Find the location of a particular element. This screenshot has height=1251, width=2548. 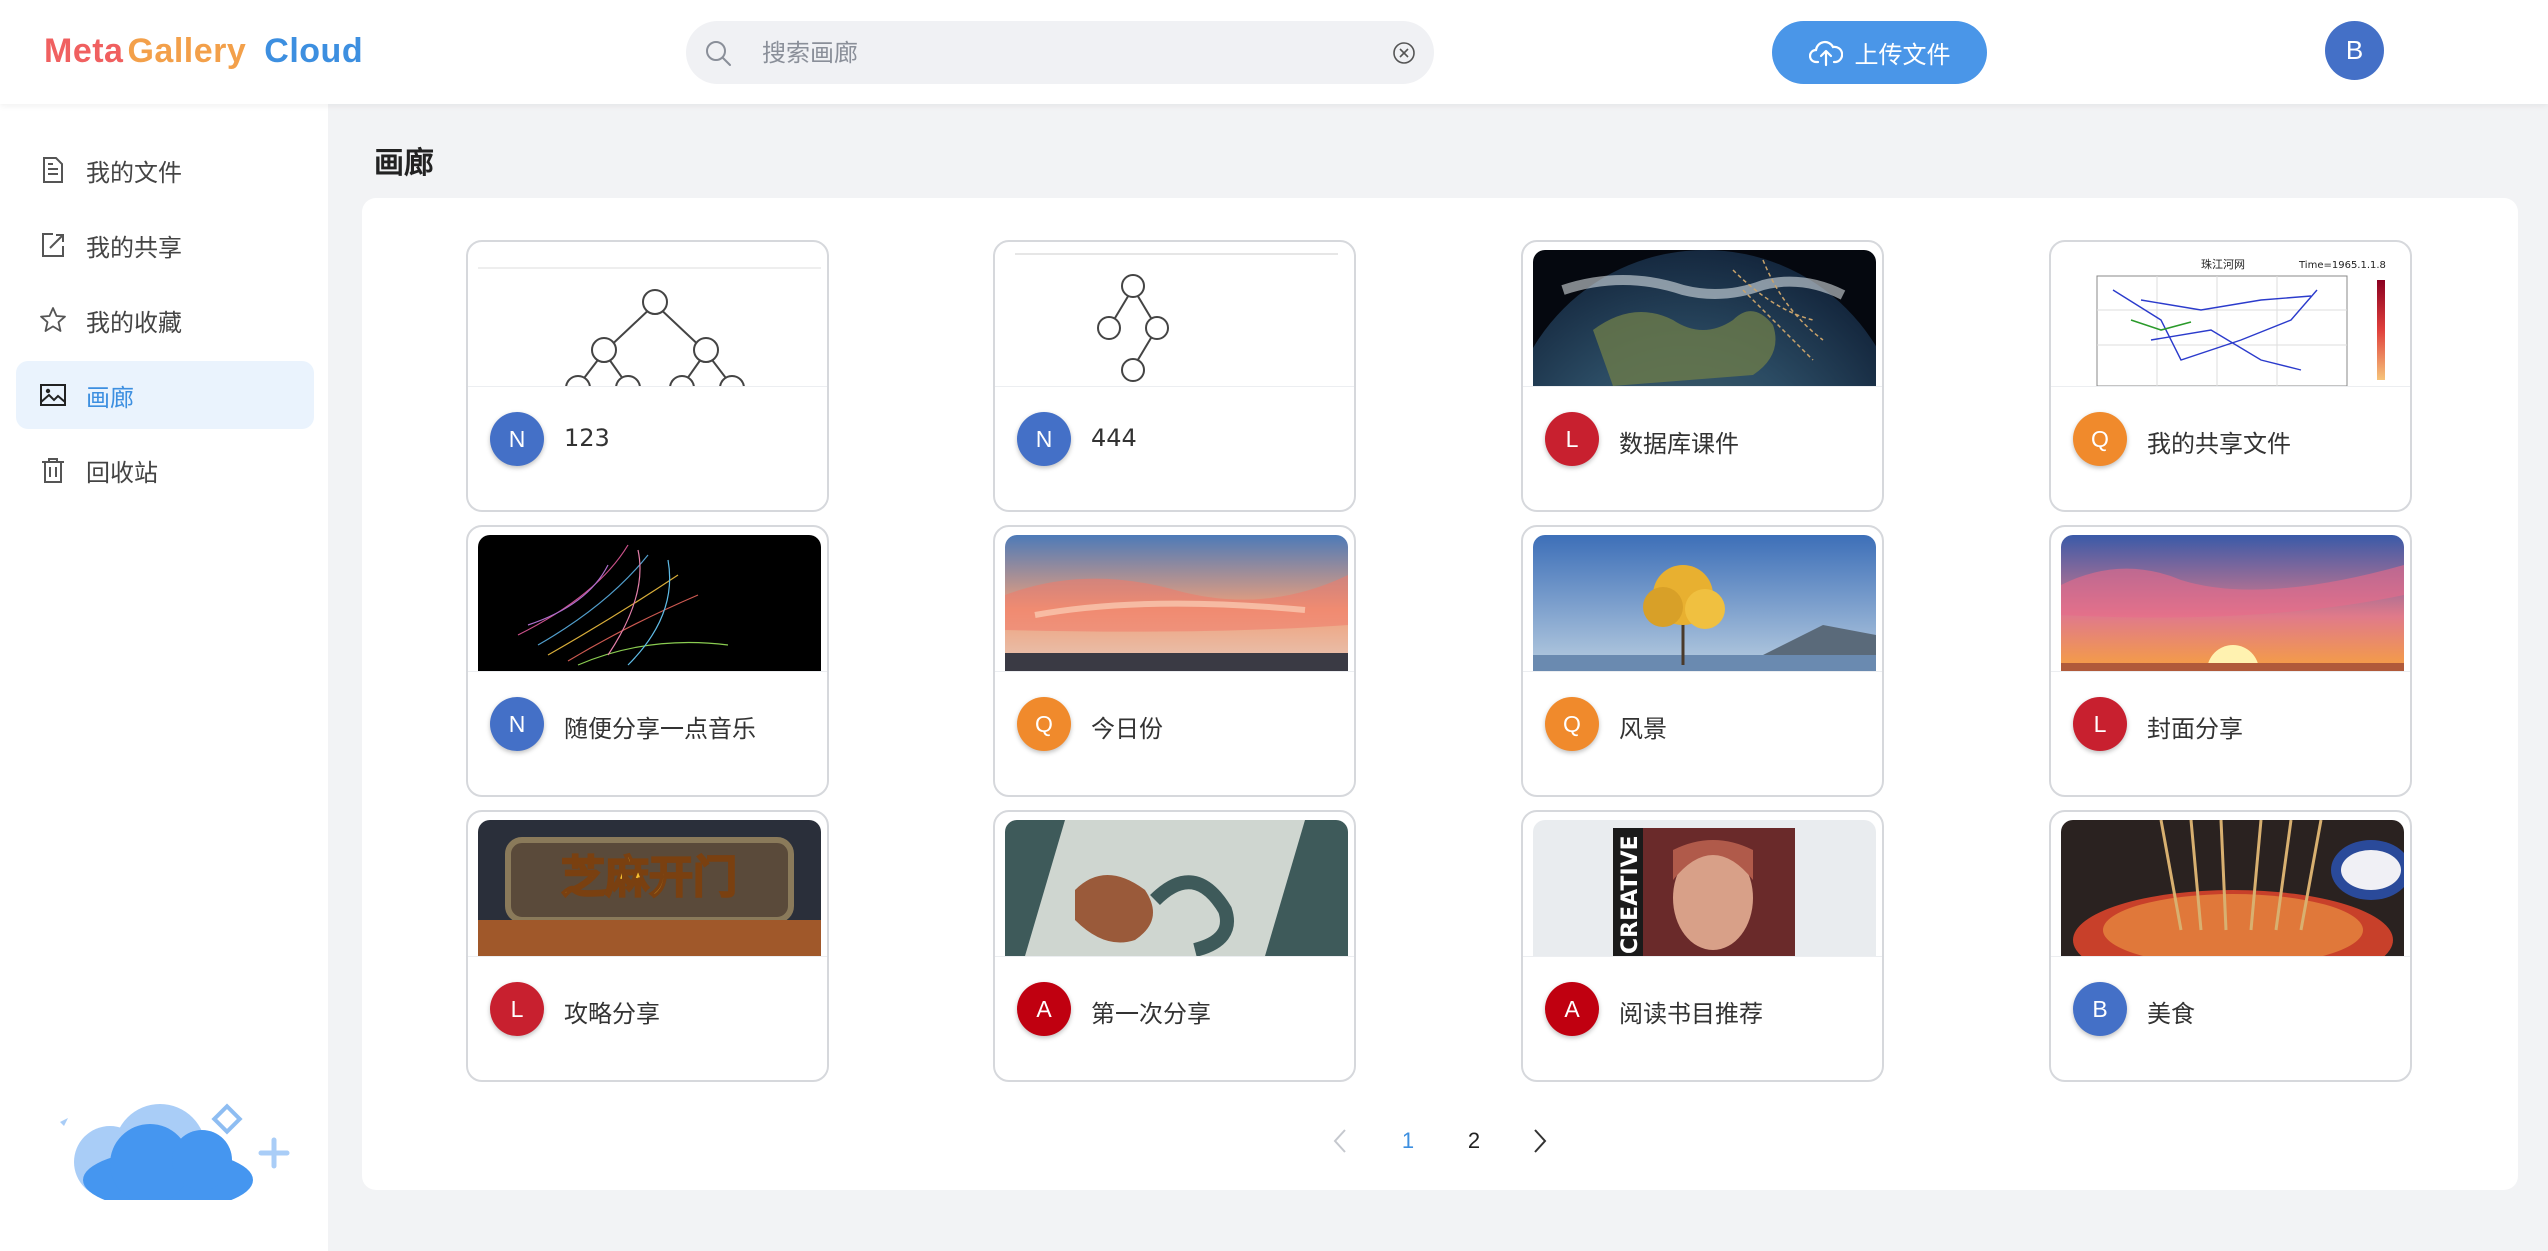

gallery-card: 珠江河网 Time=1965.1.1.8 Q 我的共享文件 is located at coordinates (2230, 376).